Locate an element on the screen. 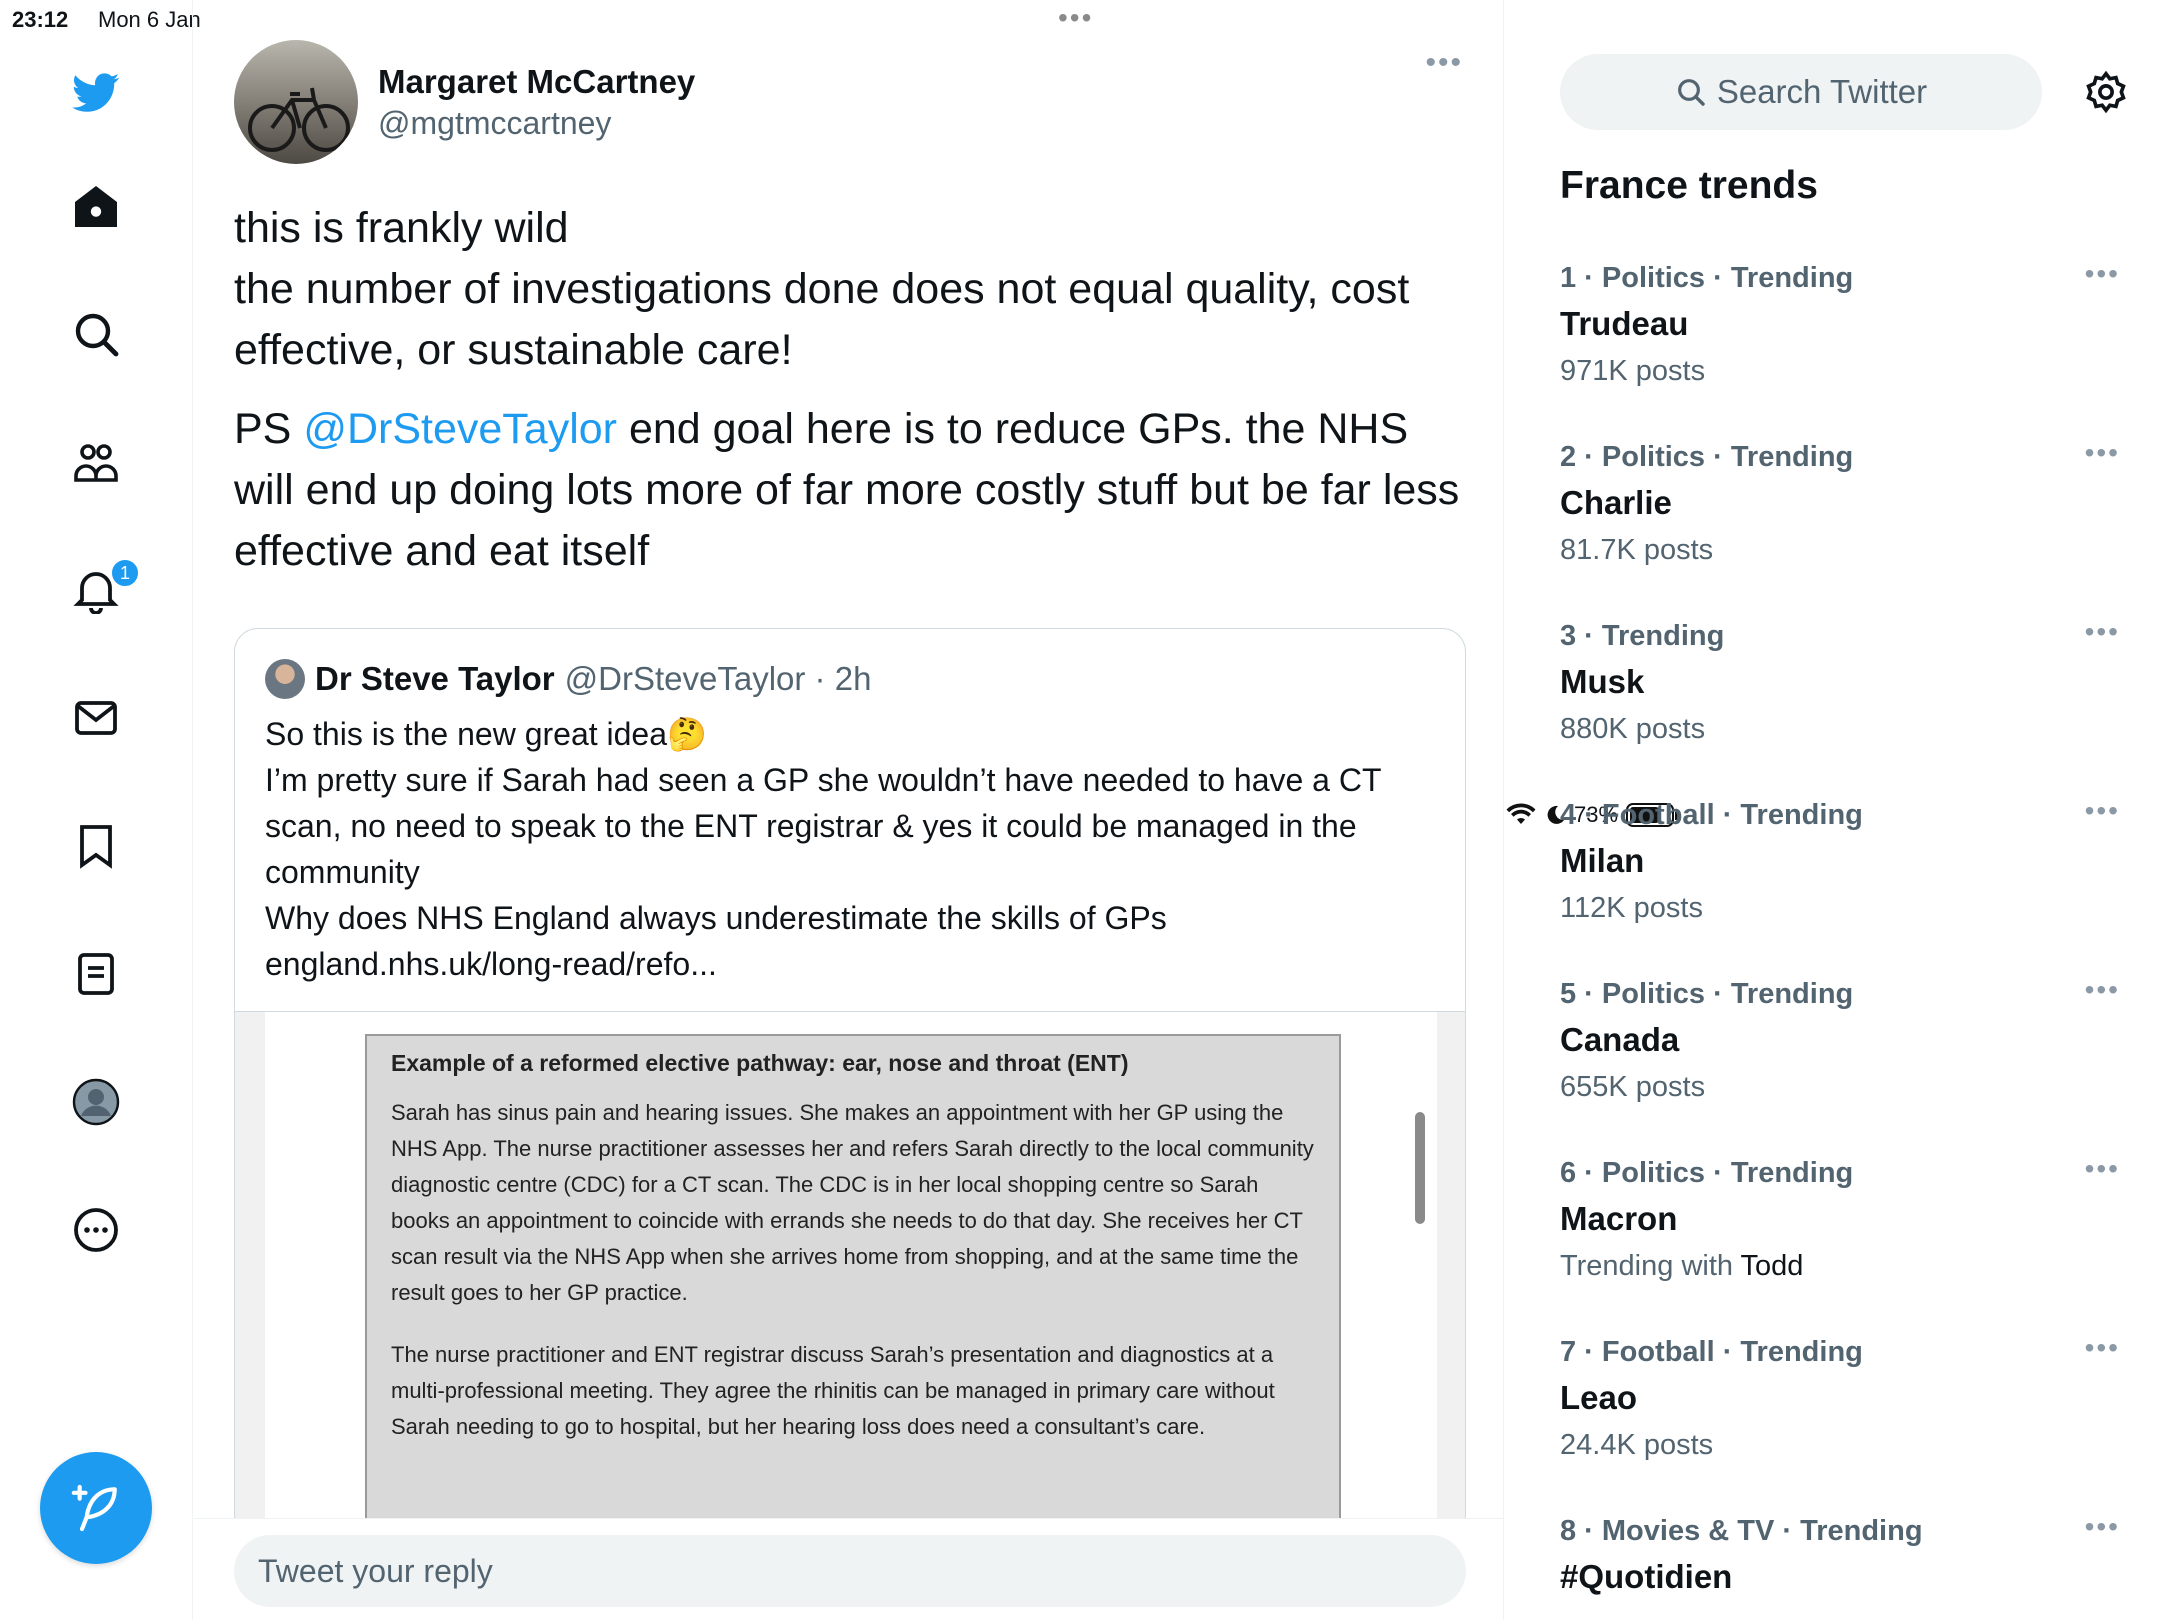 This screenshot has height=1620, width=2160. trend-posts: 971K posts is located at coordinates (1633, 371).